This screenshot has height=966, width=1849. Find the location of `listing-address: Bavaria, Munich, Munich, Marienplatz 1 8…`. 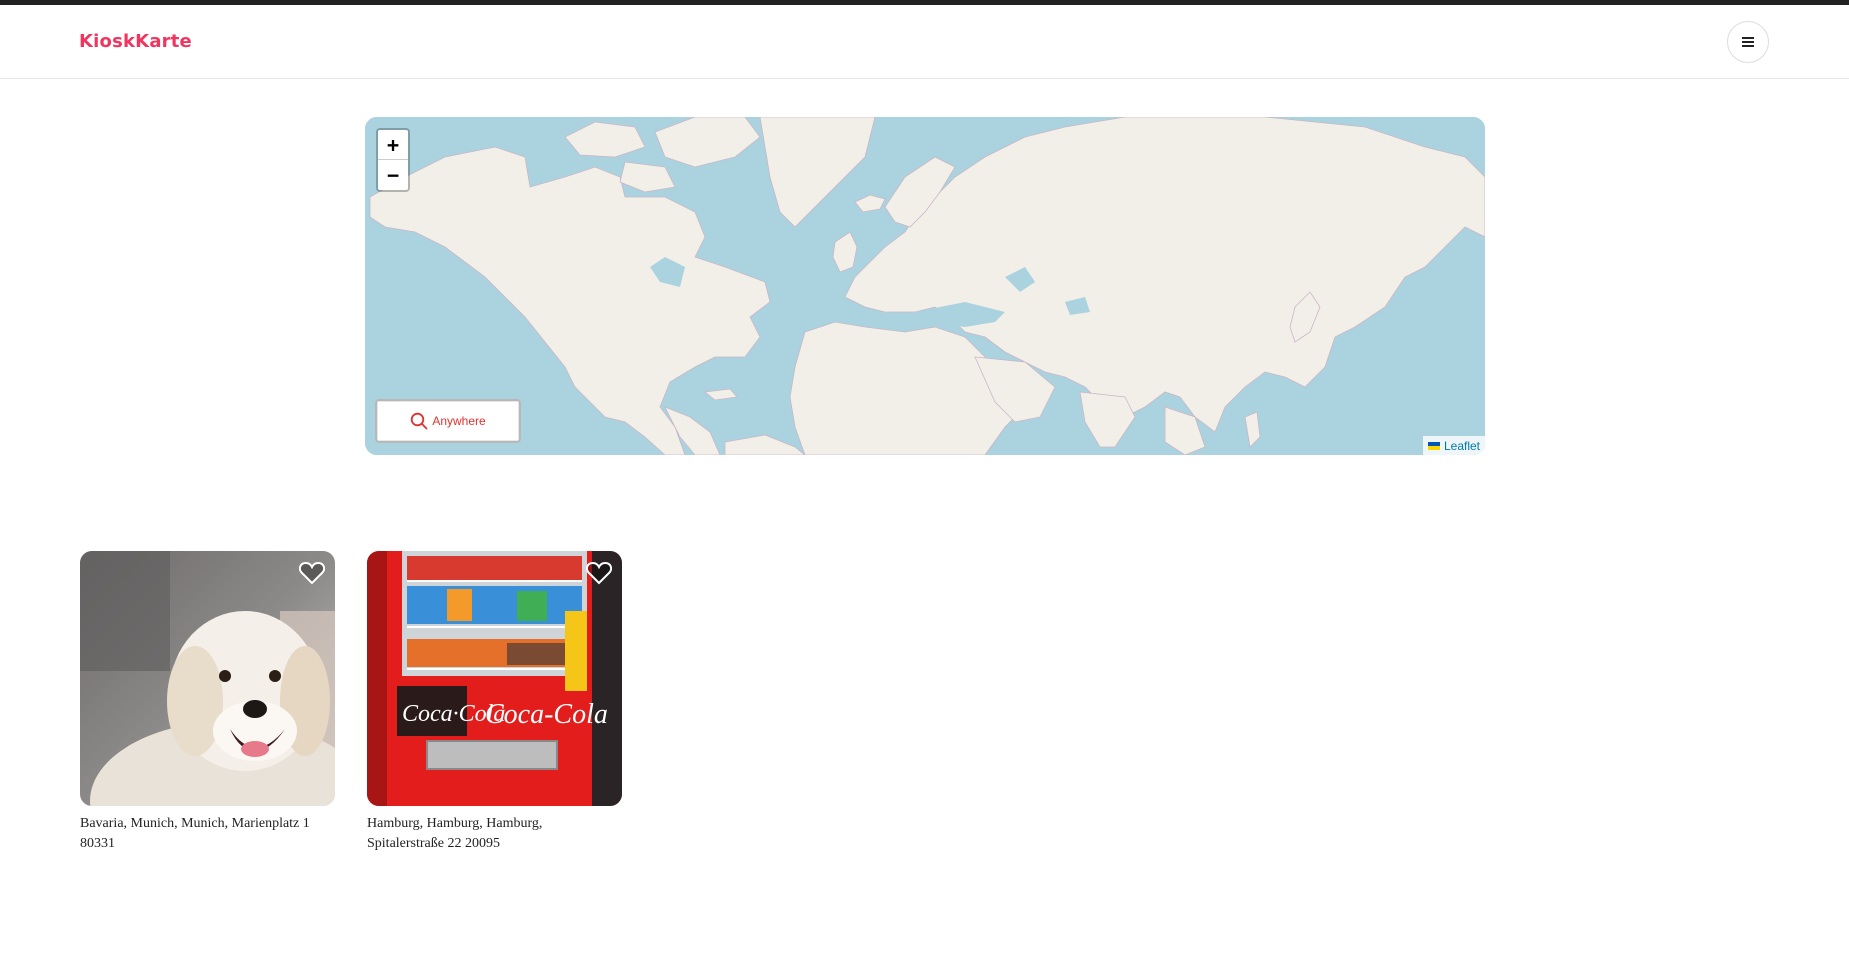

listing-address: Bavaria, Munich, Munich, Marienplatz 1 8… is located at coordinates (195, 833).